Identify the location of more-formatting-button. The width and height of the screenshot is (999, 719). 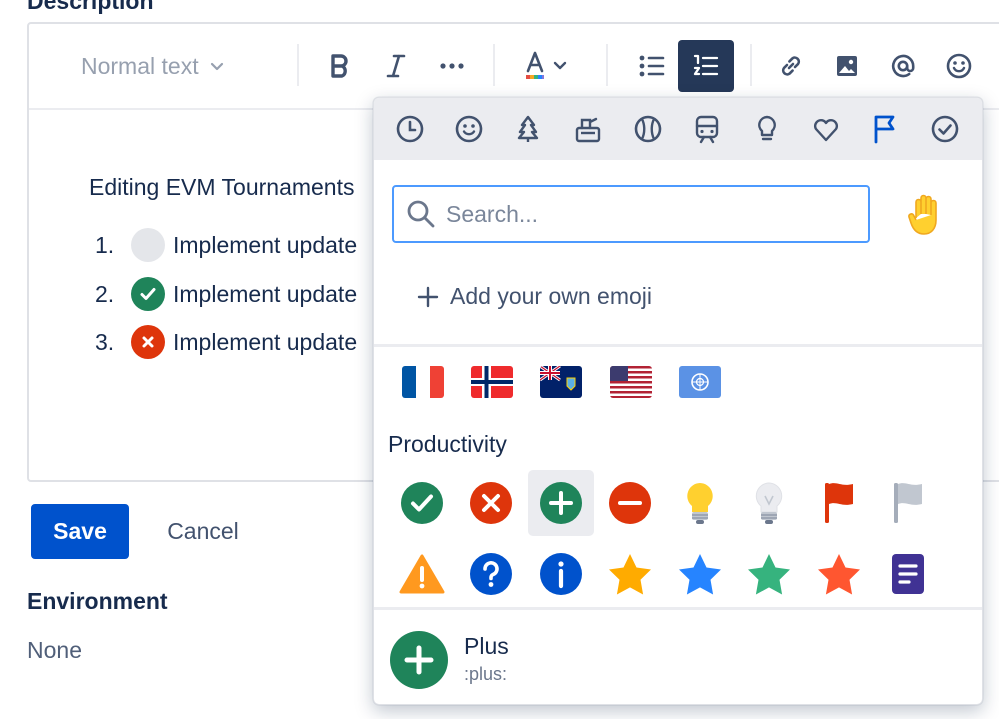
(452, 66).